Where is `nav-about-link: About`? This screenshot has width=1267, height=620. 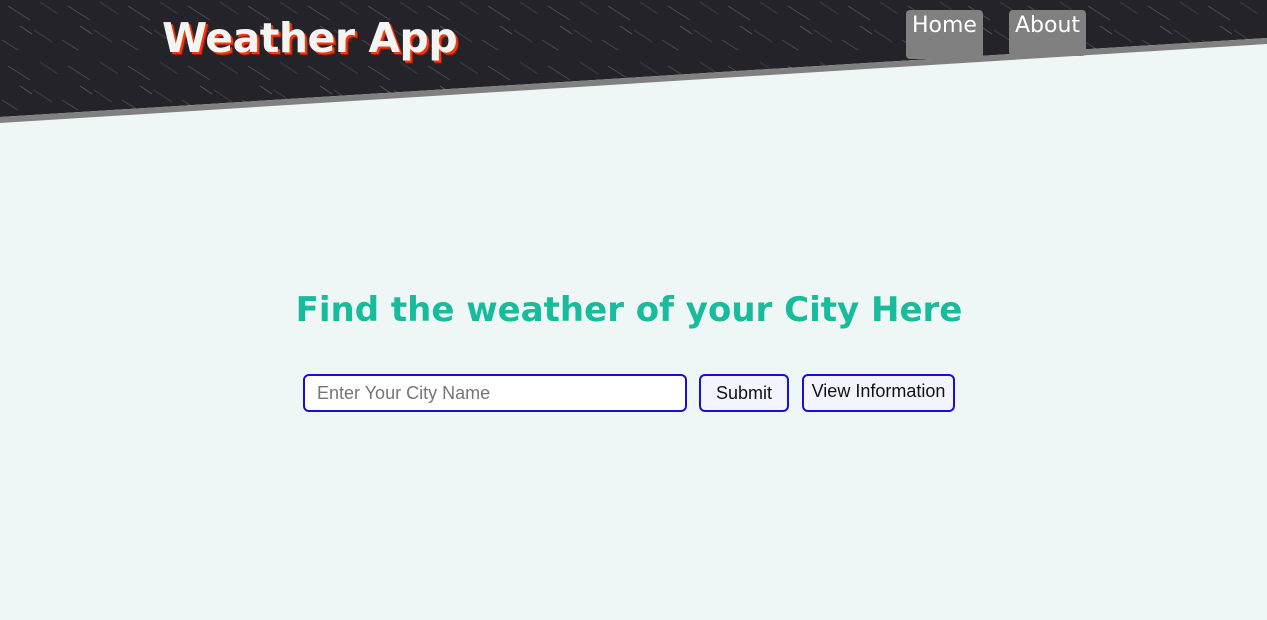
nav-about-link: About is located at coordinates (1047, 33).